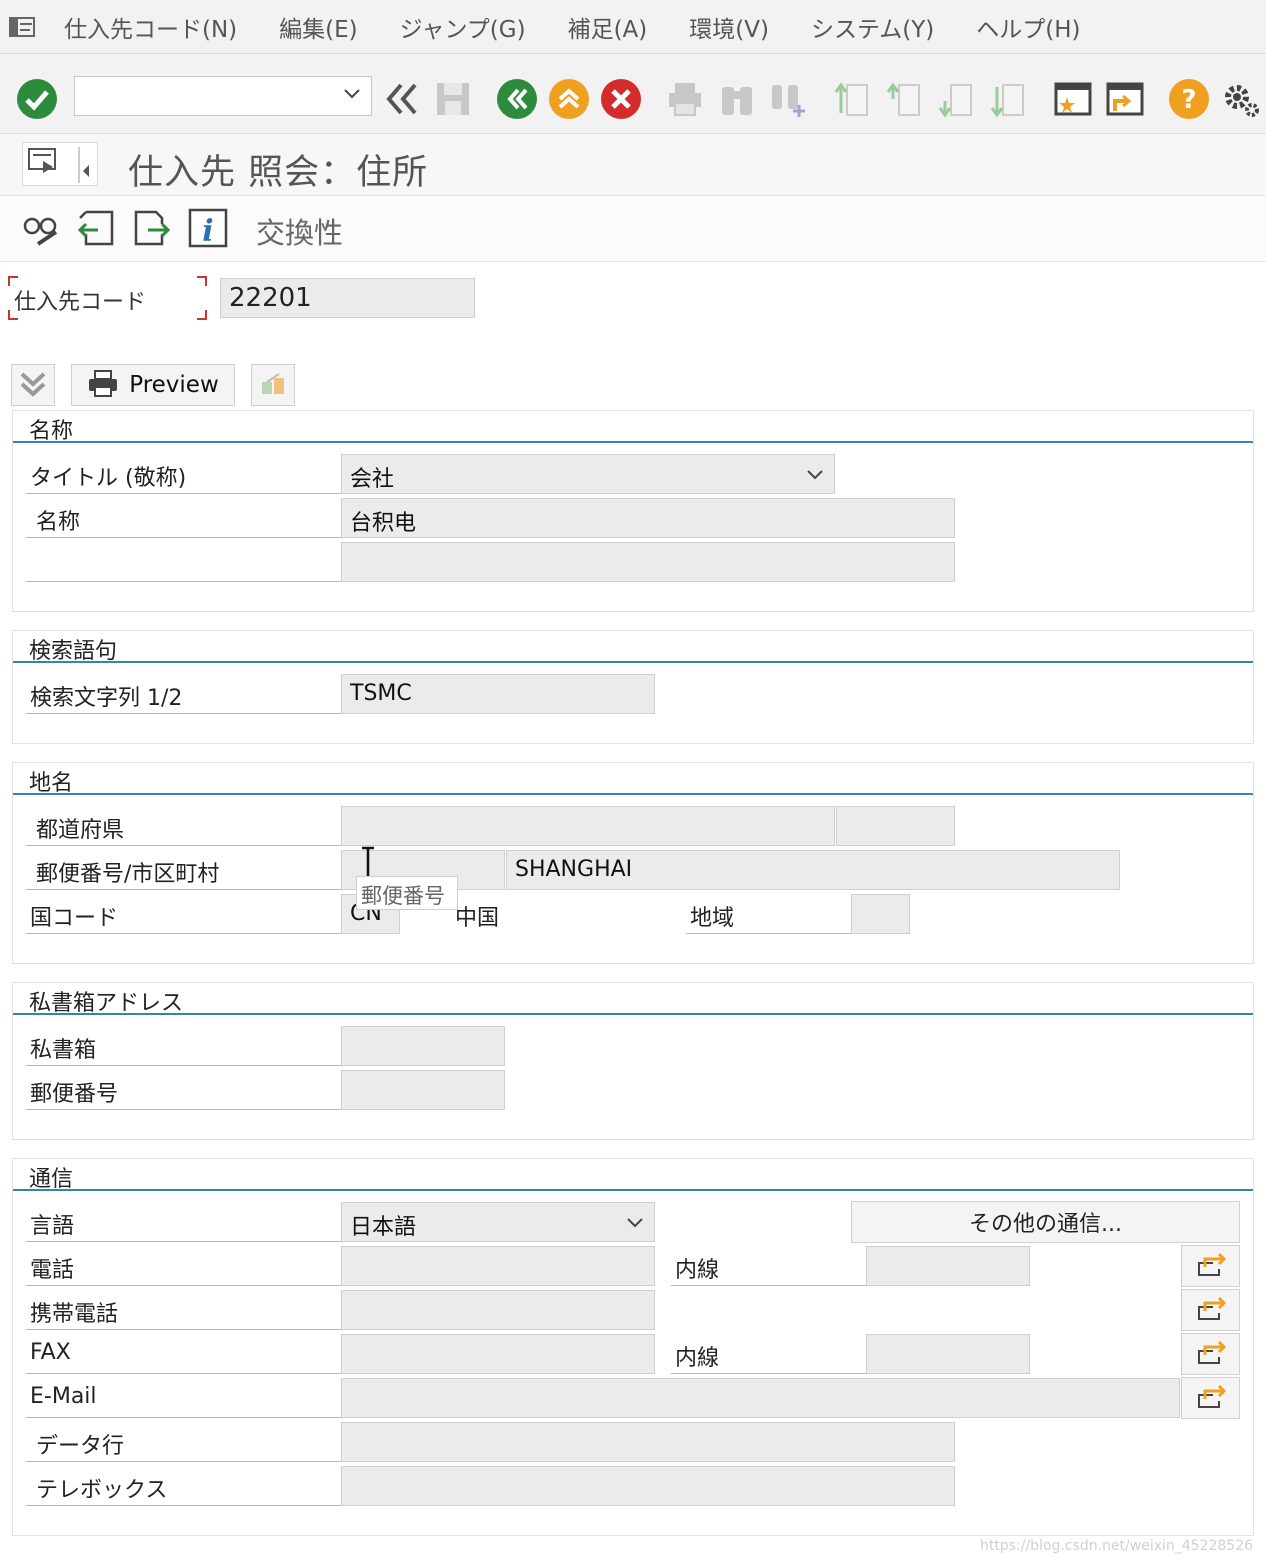  I want to click on menu-vendor: 仕入先コード(N), so click(150, 27).